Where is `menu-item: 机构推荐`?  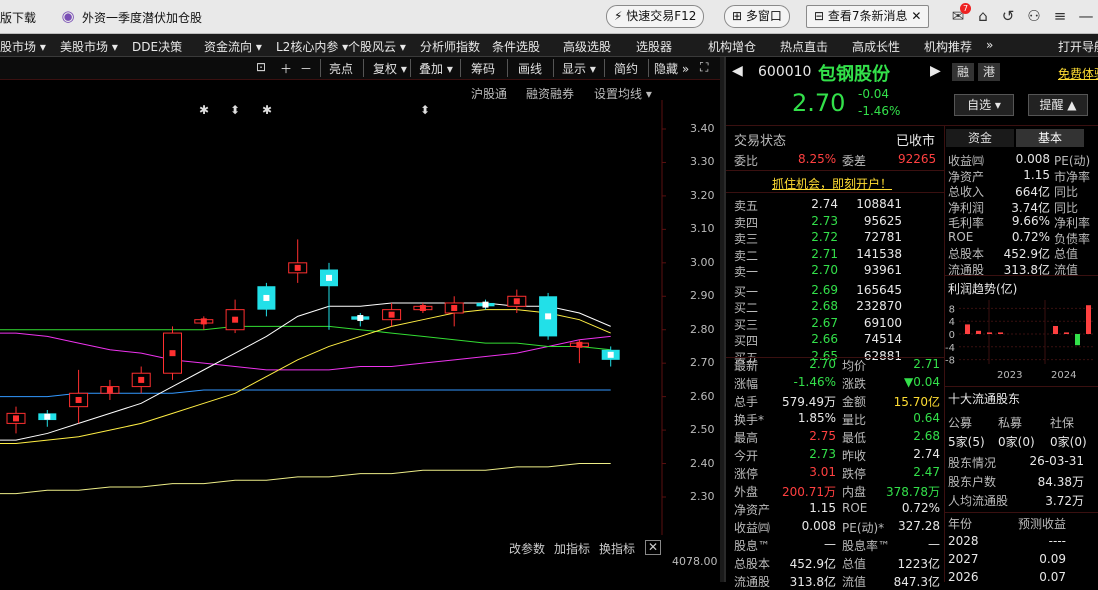 menu-item: 机构推荐 is located at coordinates (948, 46).